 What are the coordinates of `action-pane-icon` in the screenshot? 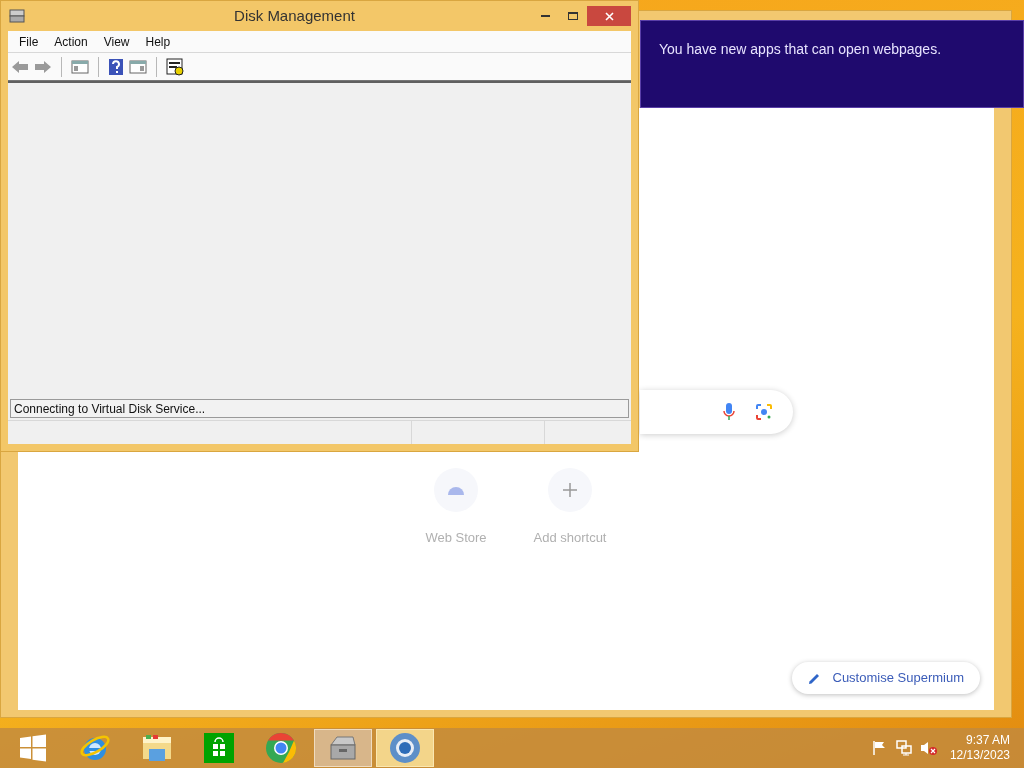 It's located at (138, 66).